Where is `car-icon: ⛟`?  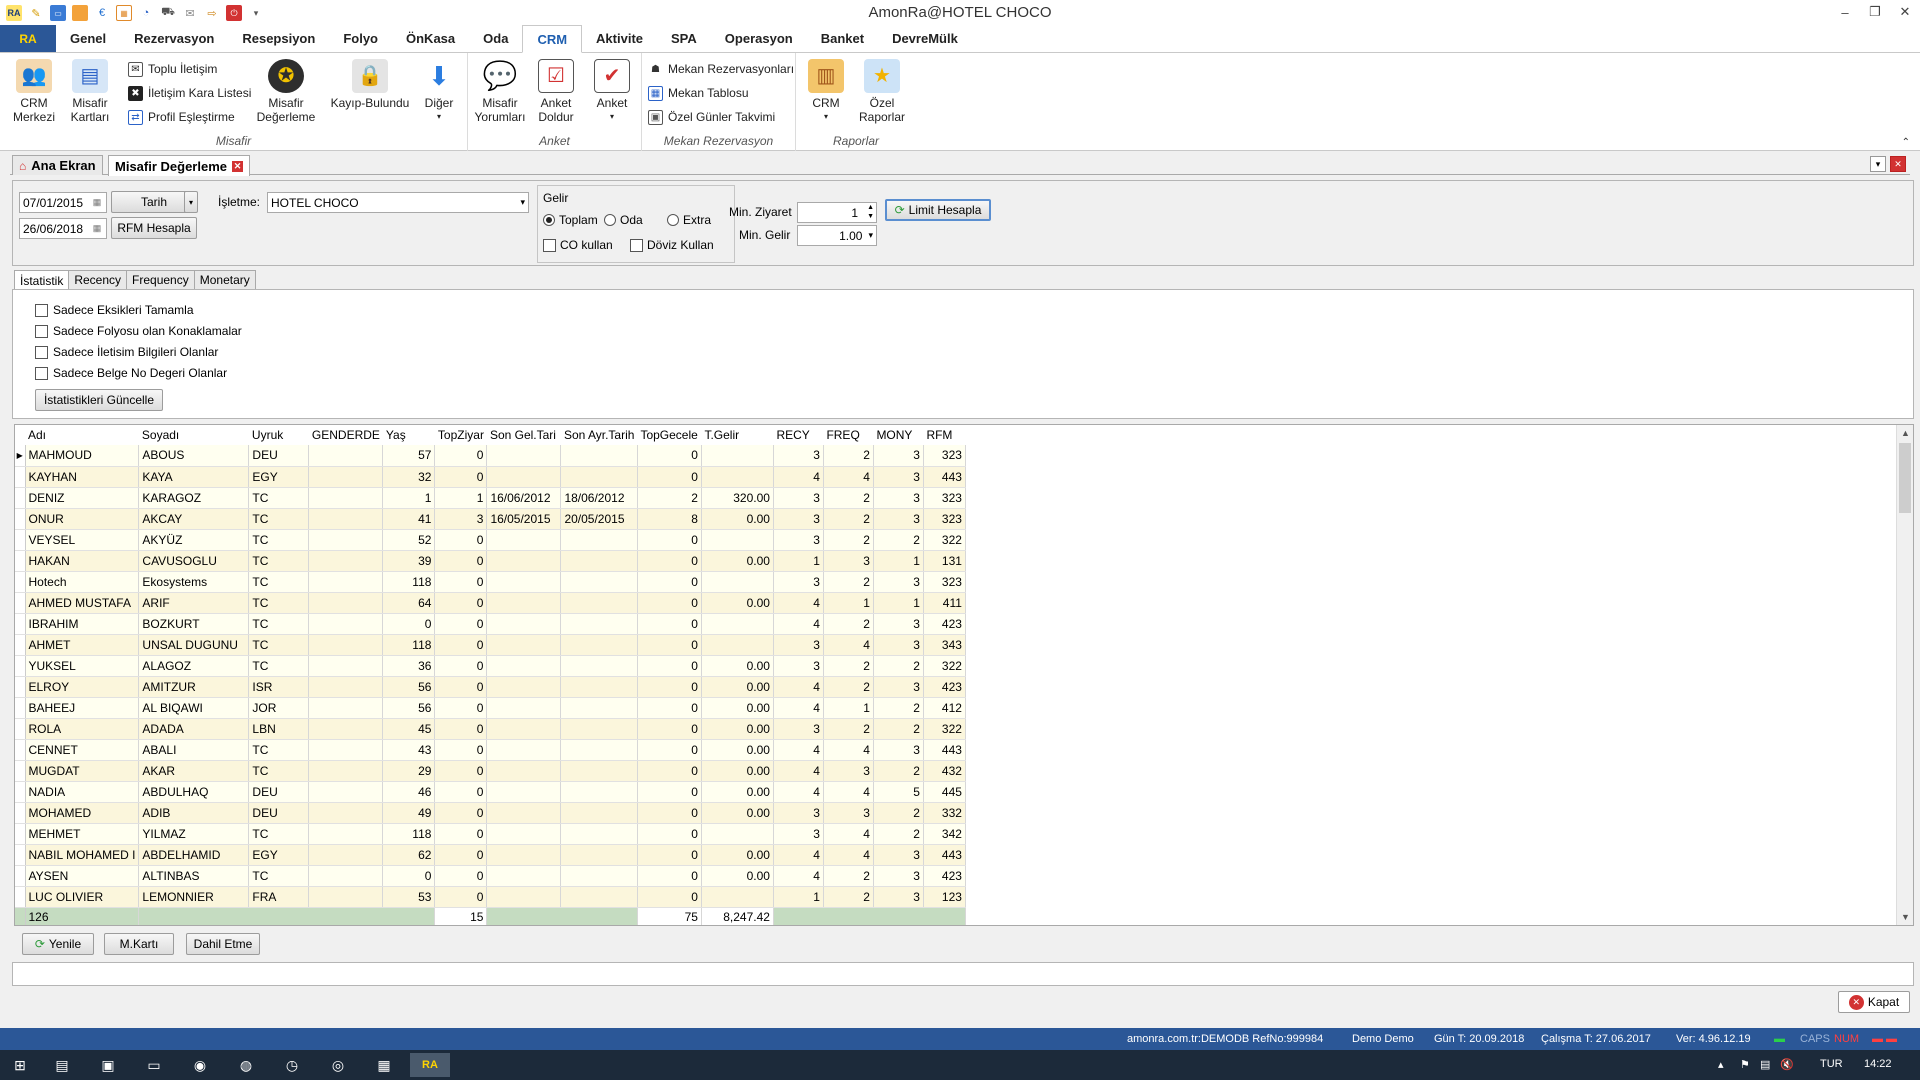
car-icon: ⛟ is located at coordinates (168, 13).